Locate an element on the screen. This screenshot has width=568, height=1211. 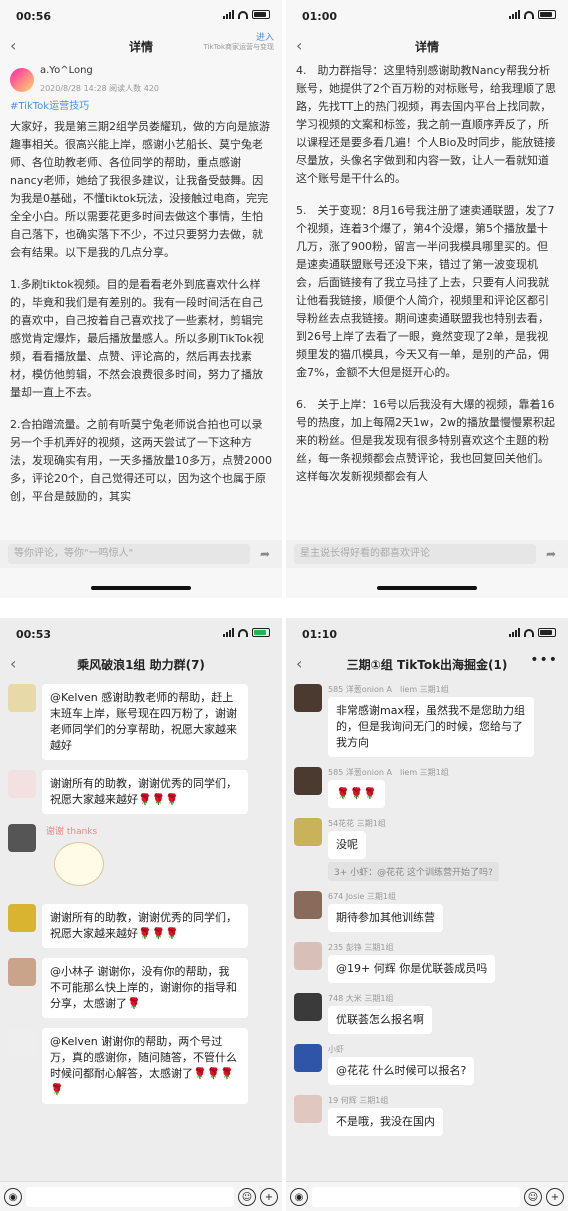
message: 235 彭铮 三期1组 @19+ 何辉 你是优联荟成员吗 is located at coordinates (427, 962).